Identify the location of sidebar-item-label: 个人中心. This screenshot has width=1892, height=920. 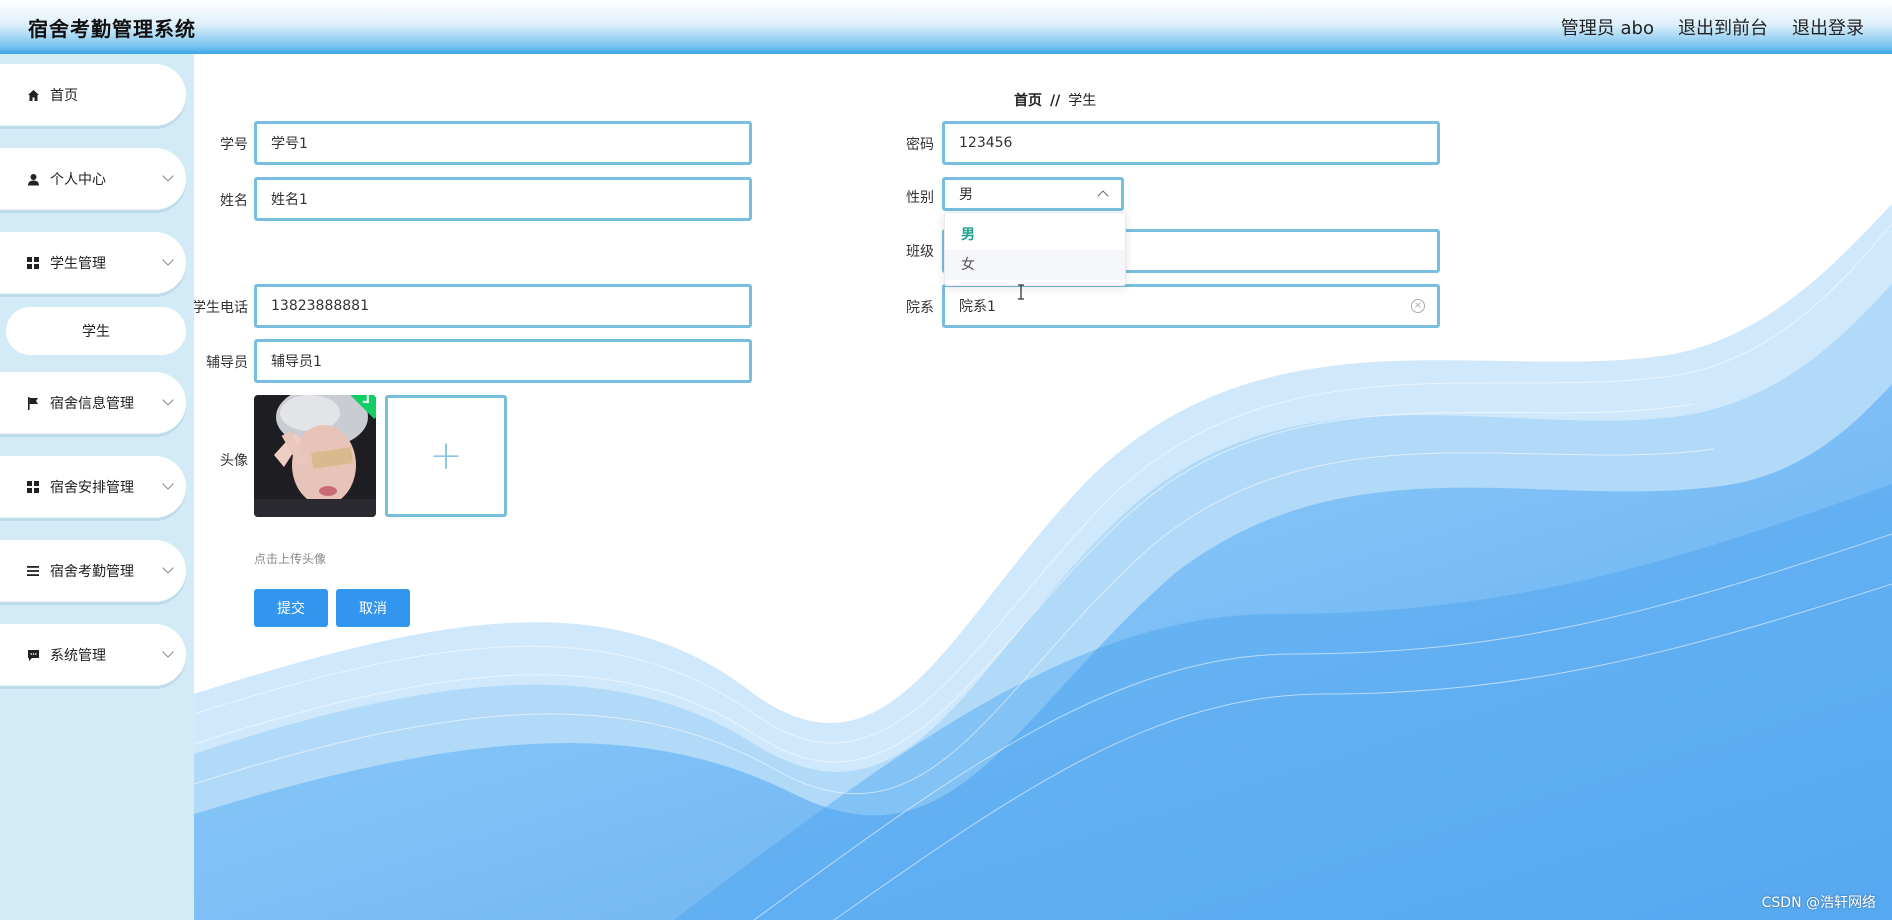
(78, 180).